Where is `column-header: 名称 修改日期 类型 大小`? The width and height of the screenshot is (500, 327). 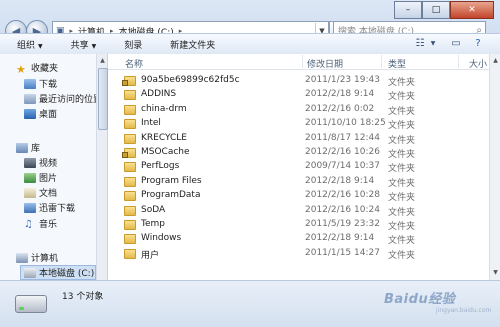 column-header: 名称 修改日期 类型 大小 is located at coordinates (304, 62).